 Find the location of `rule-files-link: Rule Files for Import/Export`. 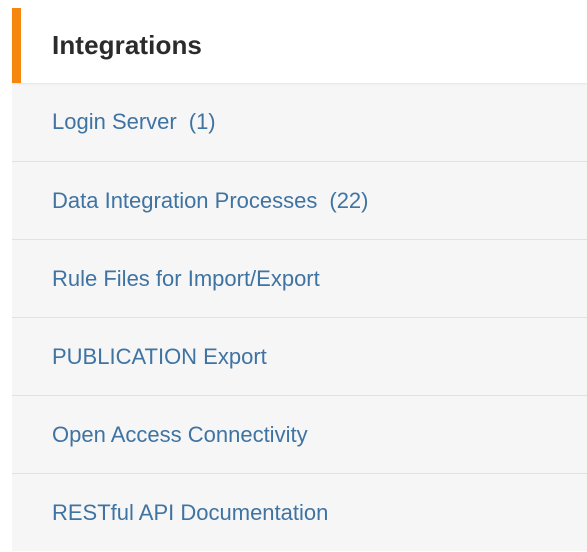

rule-files-link: Rule Files for Import/Export is located at coordinates (186, 279).